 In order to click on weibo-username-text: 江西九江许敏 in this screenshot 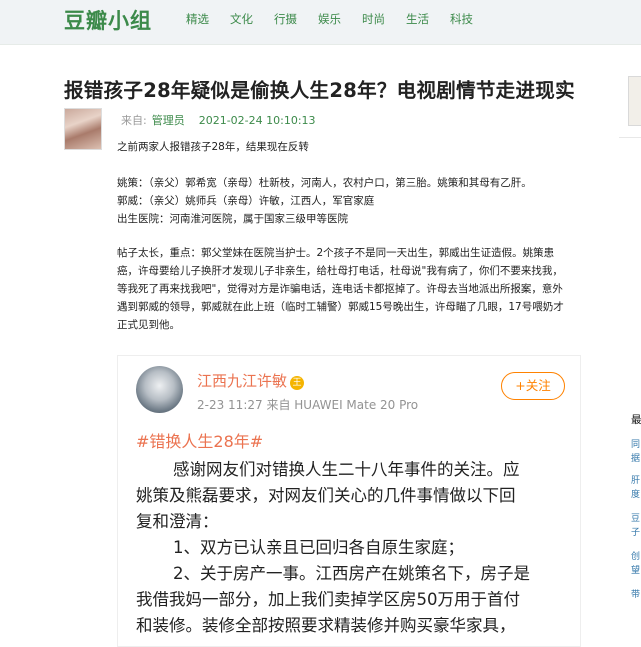, I will do `click(242, 381)`.